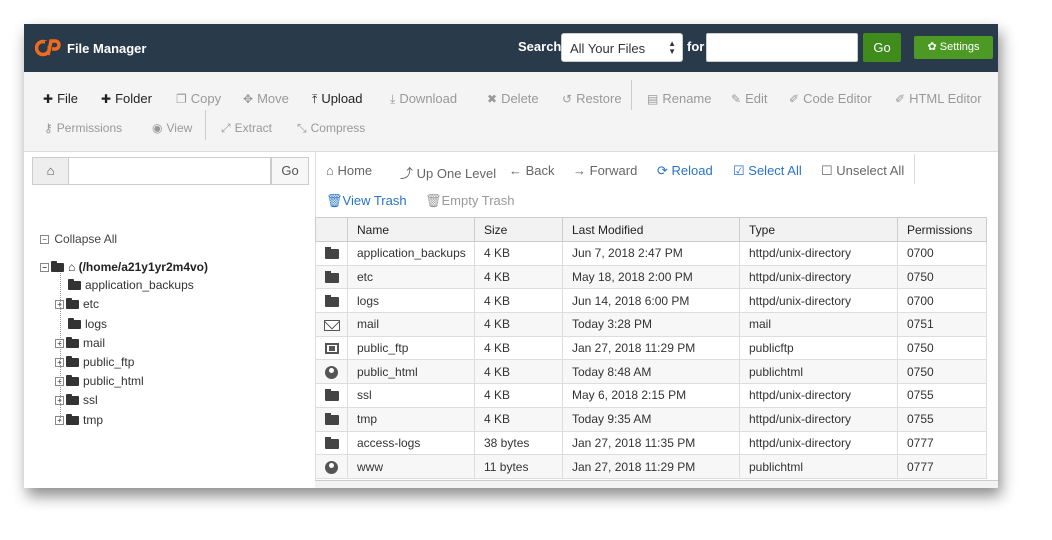 This screenshot has width=1052, height=540. What do you see at coordinates (599, 98) in the screenshot?
I see `restore-label: Restore` at bounding box center [599, 98].